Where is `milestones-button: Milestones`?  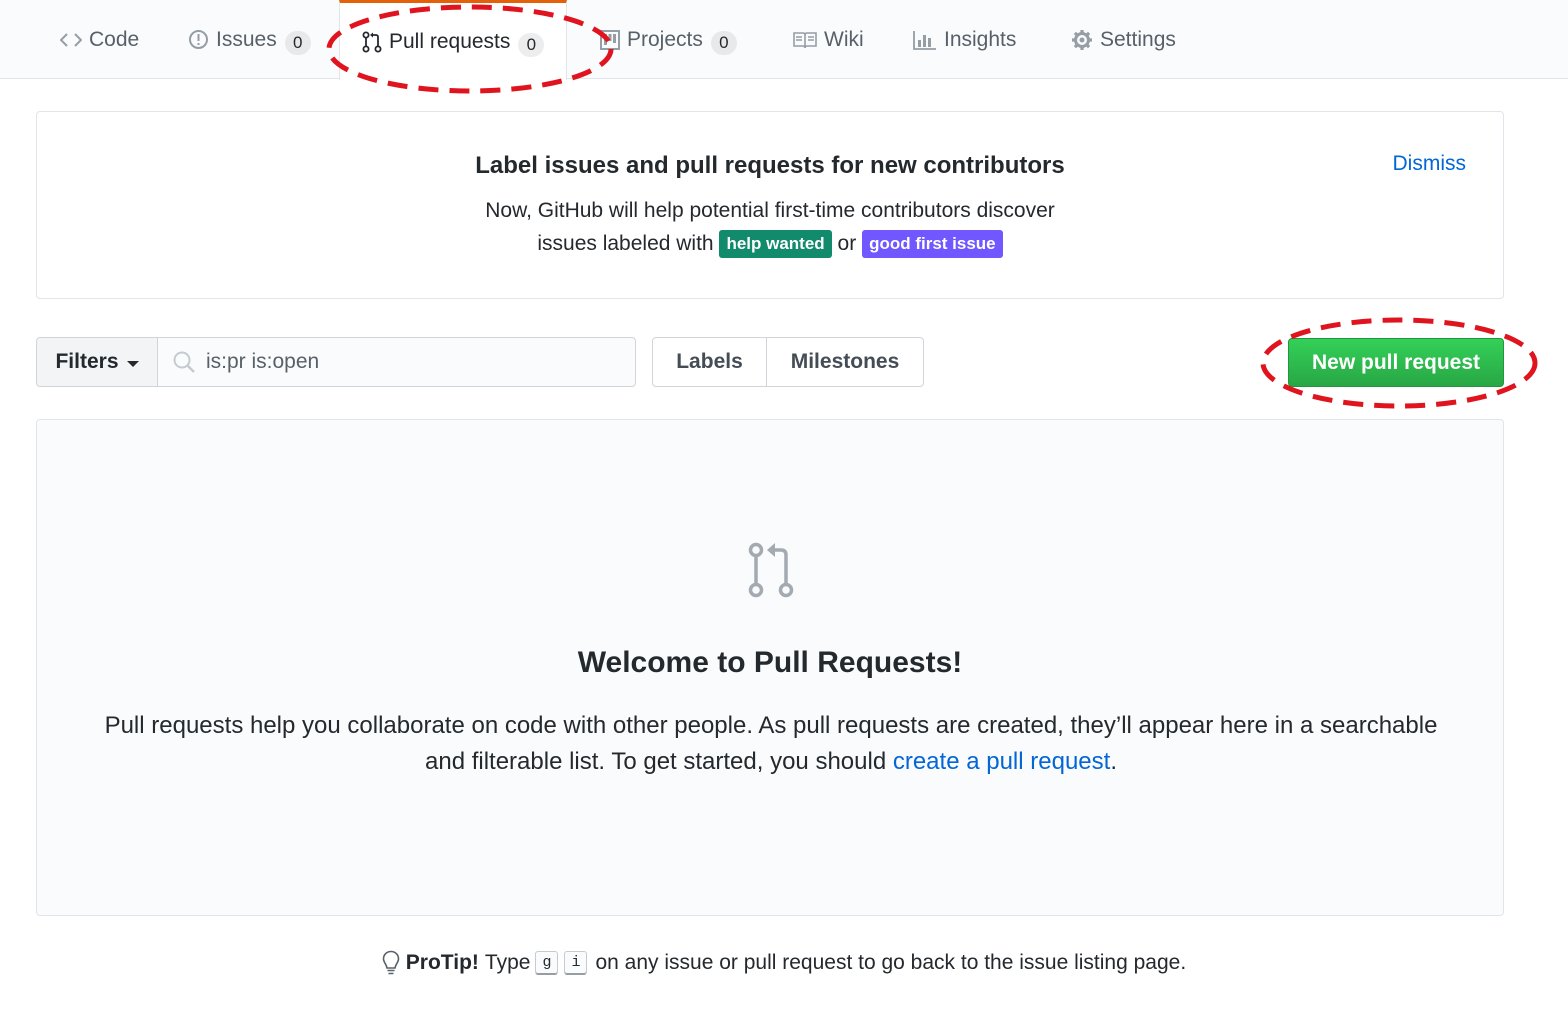
milestones-button: Milestones is located at coordinates (845, 362).